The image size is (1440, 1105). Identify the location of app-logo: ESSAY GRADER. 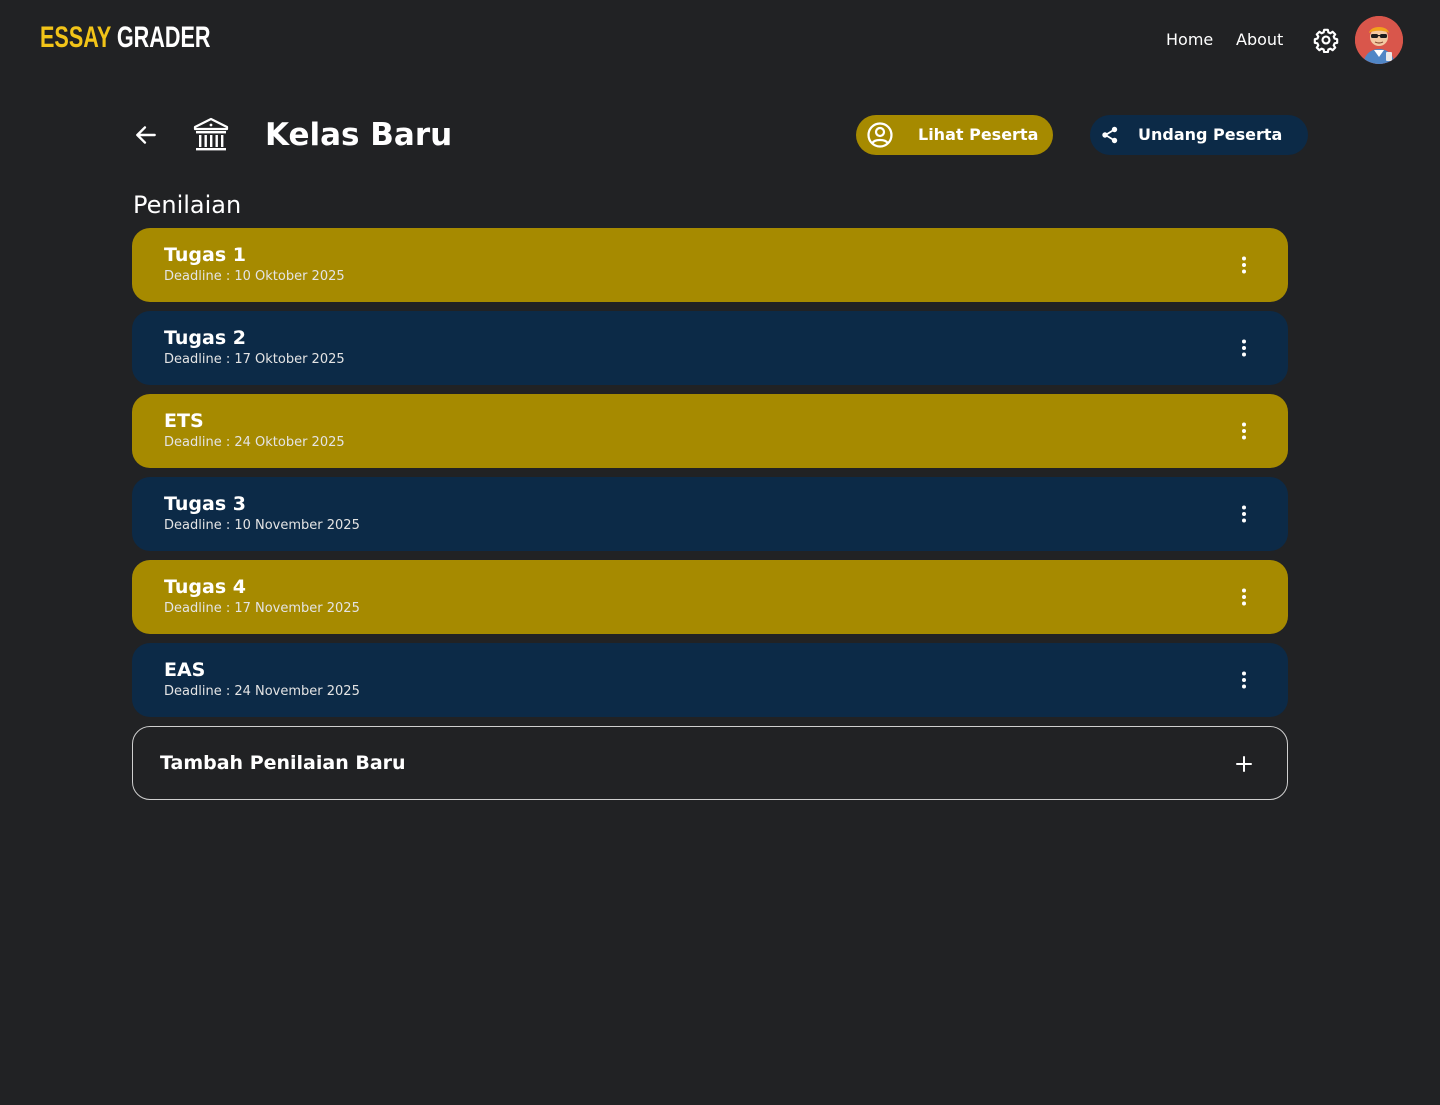
(125, 38).